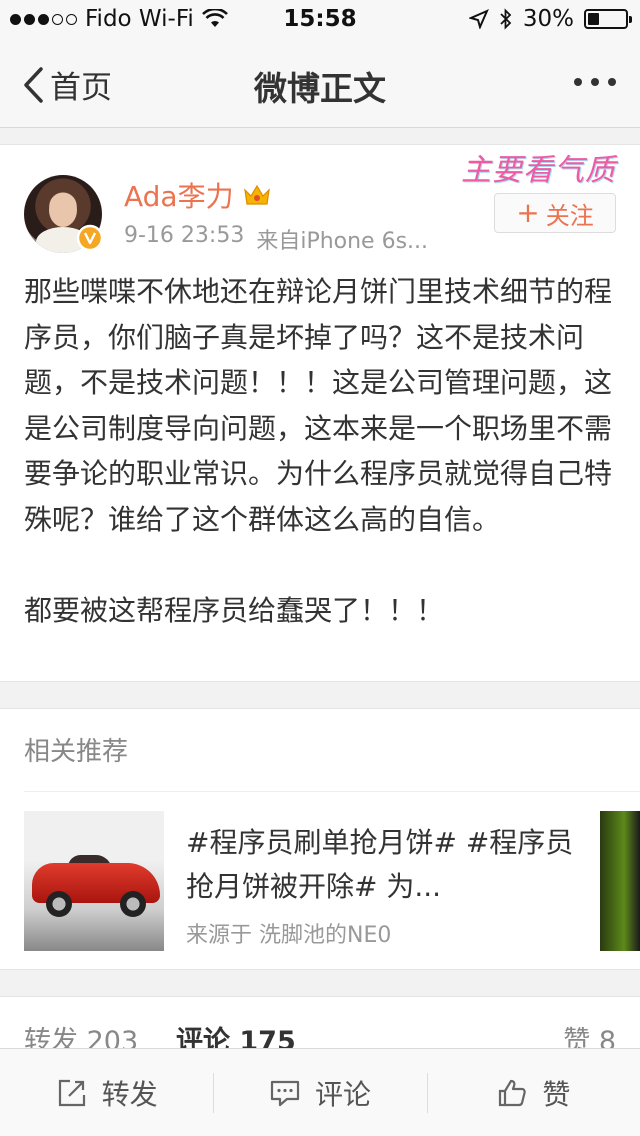 The width and height of the screenshot is (640, 1136). I want to click on bottom-toolbar: 转发 评论 赞, so click(320, 1092).